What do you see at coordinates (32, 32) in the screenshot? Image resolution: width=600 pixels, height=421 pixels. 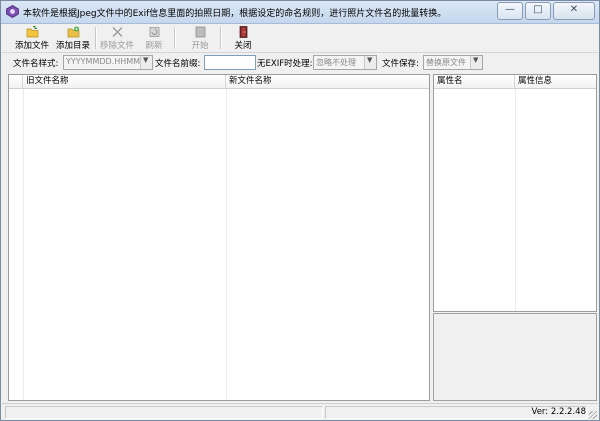 I see `add-file-icon` at bounding box center [32, 32].